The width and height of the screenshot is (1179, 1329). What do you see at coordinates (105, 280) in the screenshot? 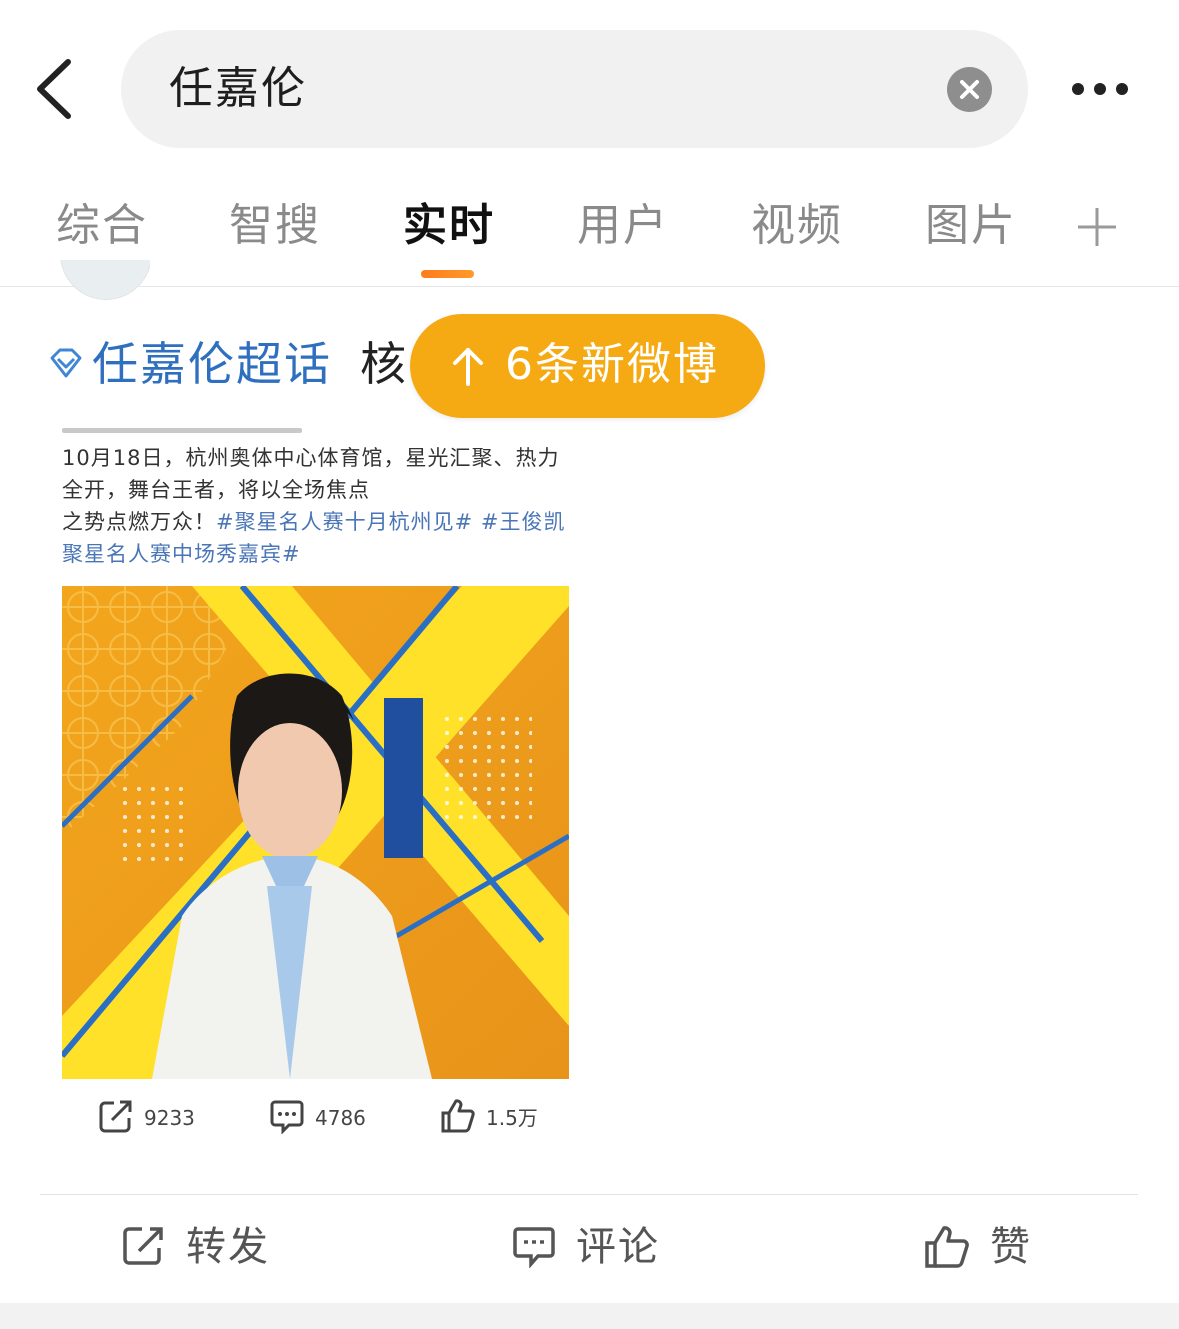
I see `avatar` at bounding box center [105, 280].